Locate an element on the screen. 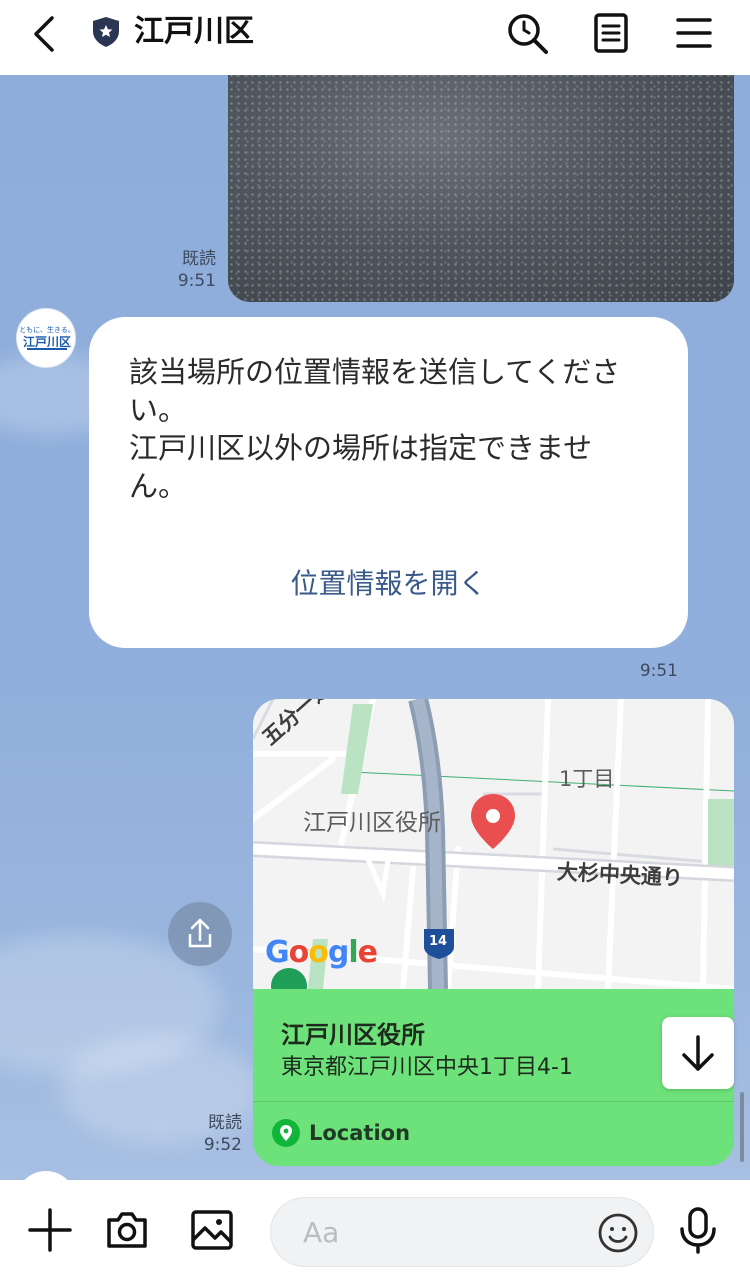 The width and height of the screenshot is (750, 1281). open-location-link: 位置情報を開く is located at coordinates (388, 582).